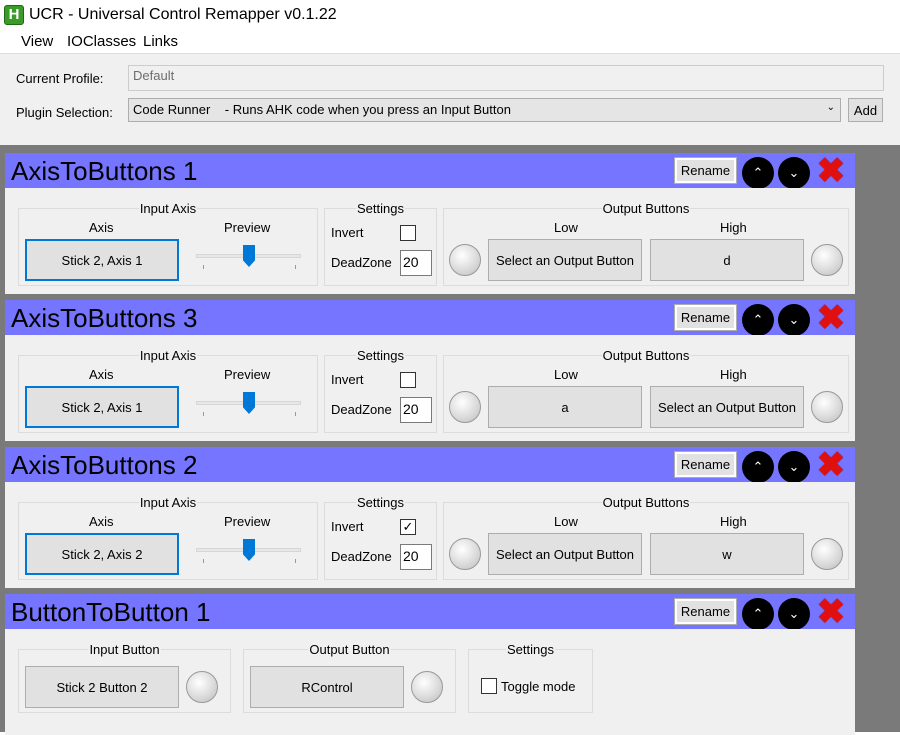 The width and height of the screenshot is (900, 735). What do you see at coordinates (64, 112) in the screenshot?
I see `plugin-selection-label: Plugin Selection:` at bounding box center [64, 112].